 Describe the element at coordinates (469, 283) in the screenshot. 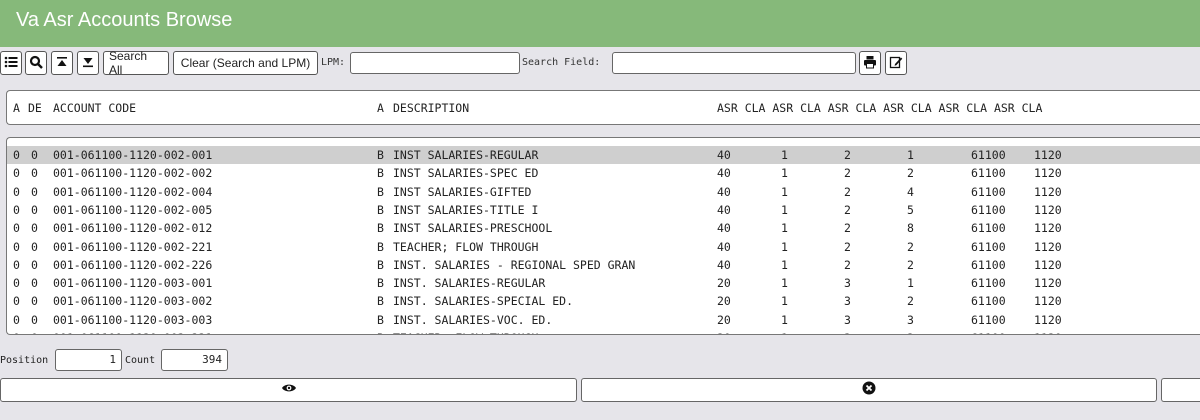

I see `cell-description: INST. SALARIES-REGULAR` at that location.